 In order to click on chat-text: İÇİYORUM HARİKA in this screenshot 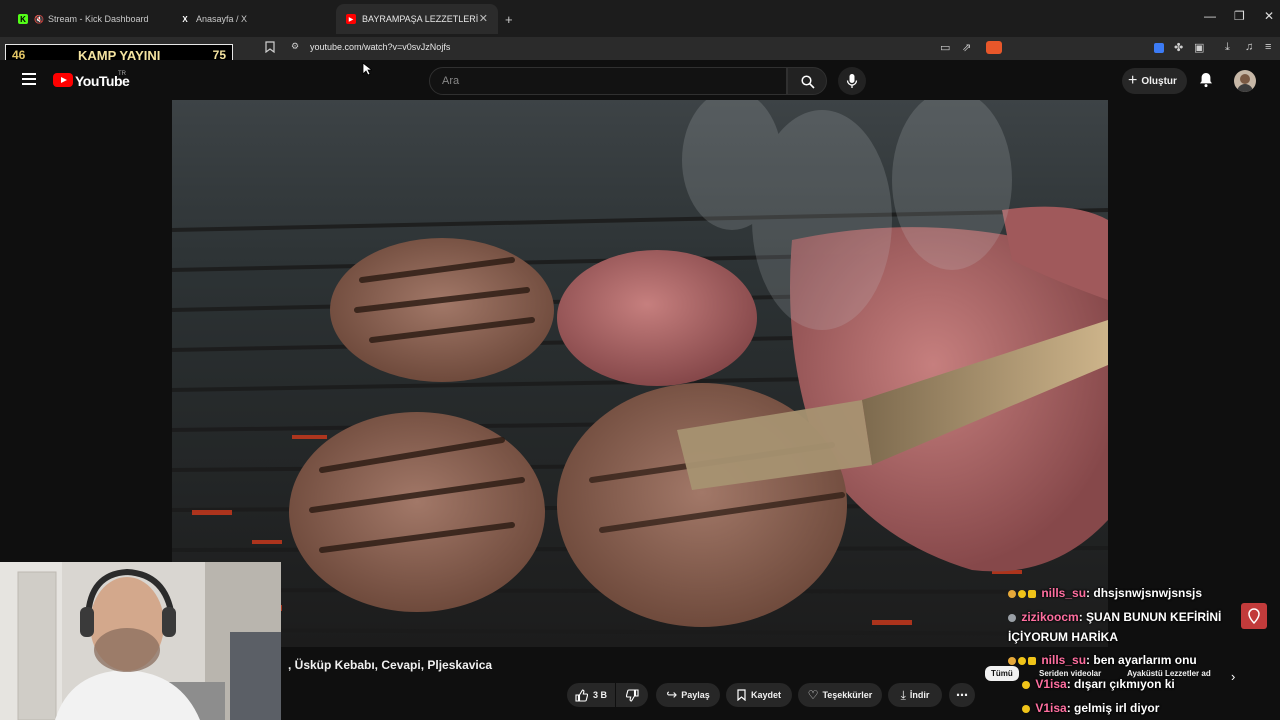, I will do `click(1063, 637)`.